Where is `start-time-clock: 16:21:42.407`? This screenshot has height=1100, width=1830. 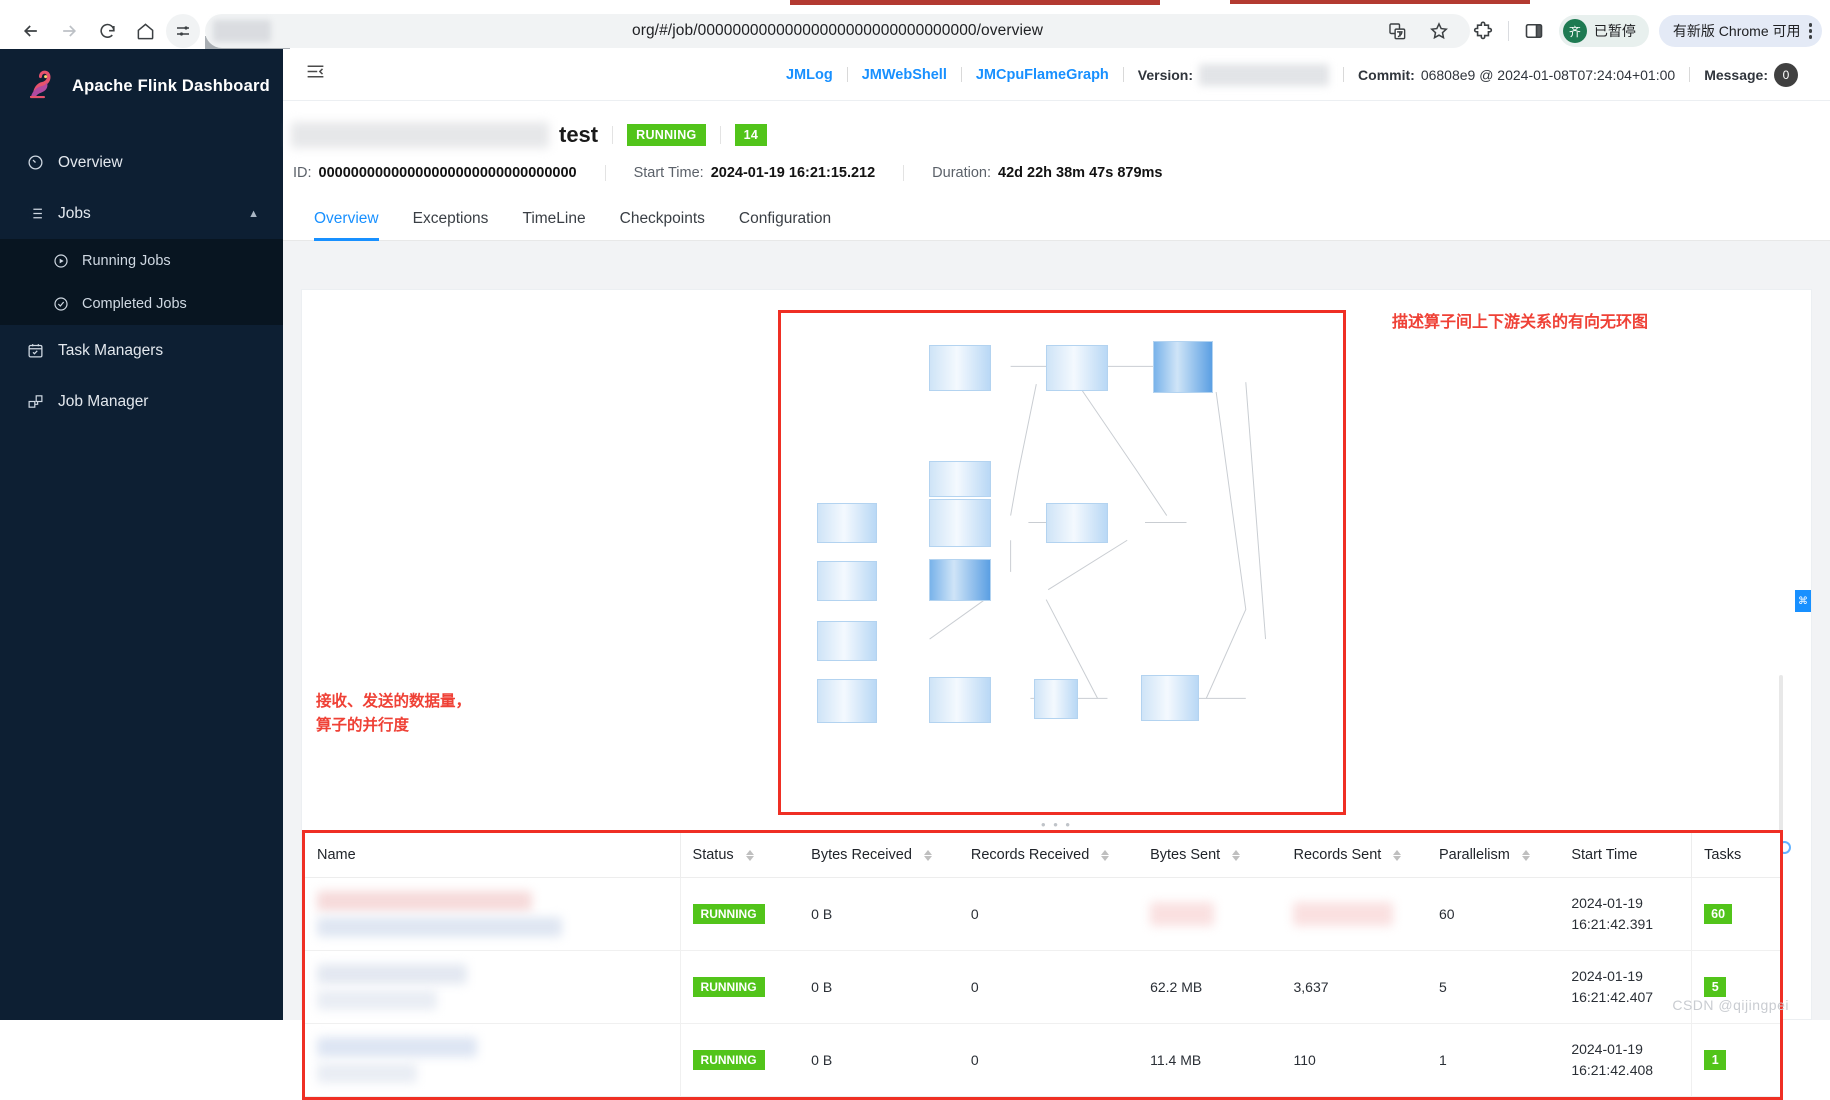
start-time-clock: 16:21:42.407 is located at coordinates (1625, 997).